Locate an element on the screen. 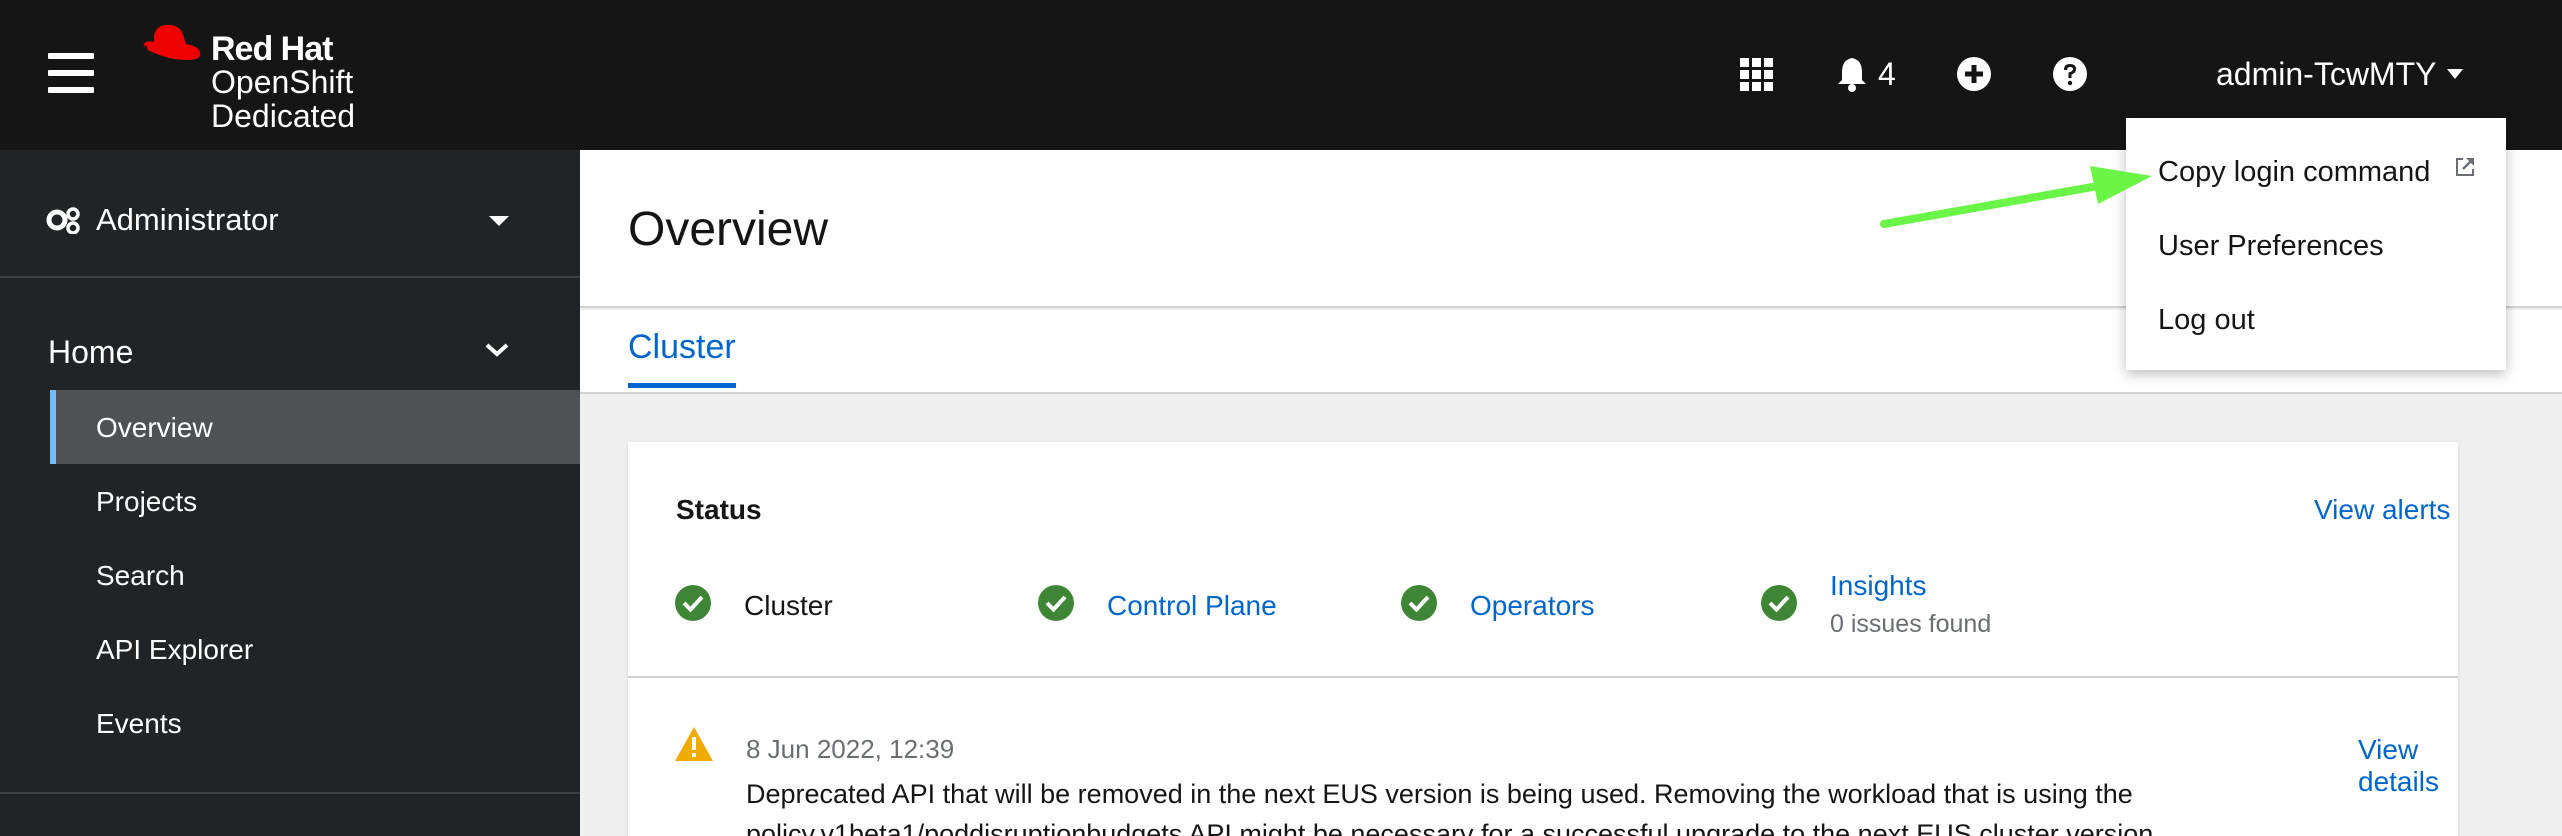  user-menu-toggle: admin-TcwMTY is located at coordinates (2340, 74).